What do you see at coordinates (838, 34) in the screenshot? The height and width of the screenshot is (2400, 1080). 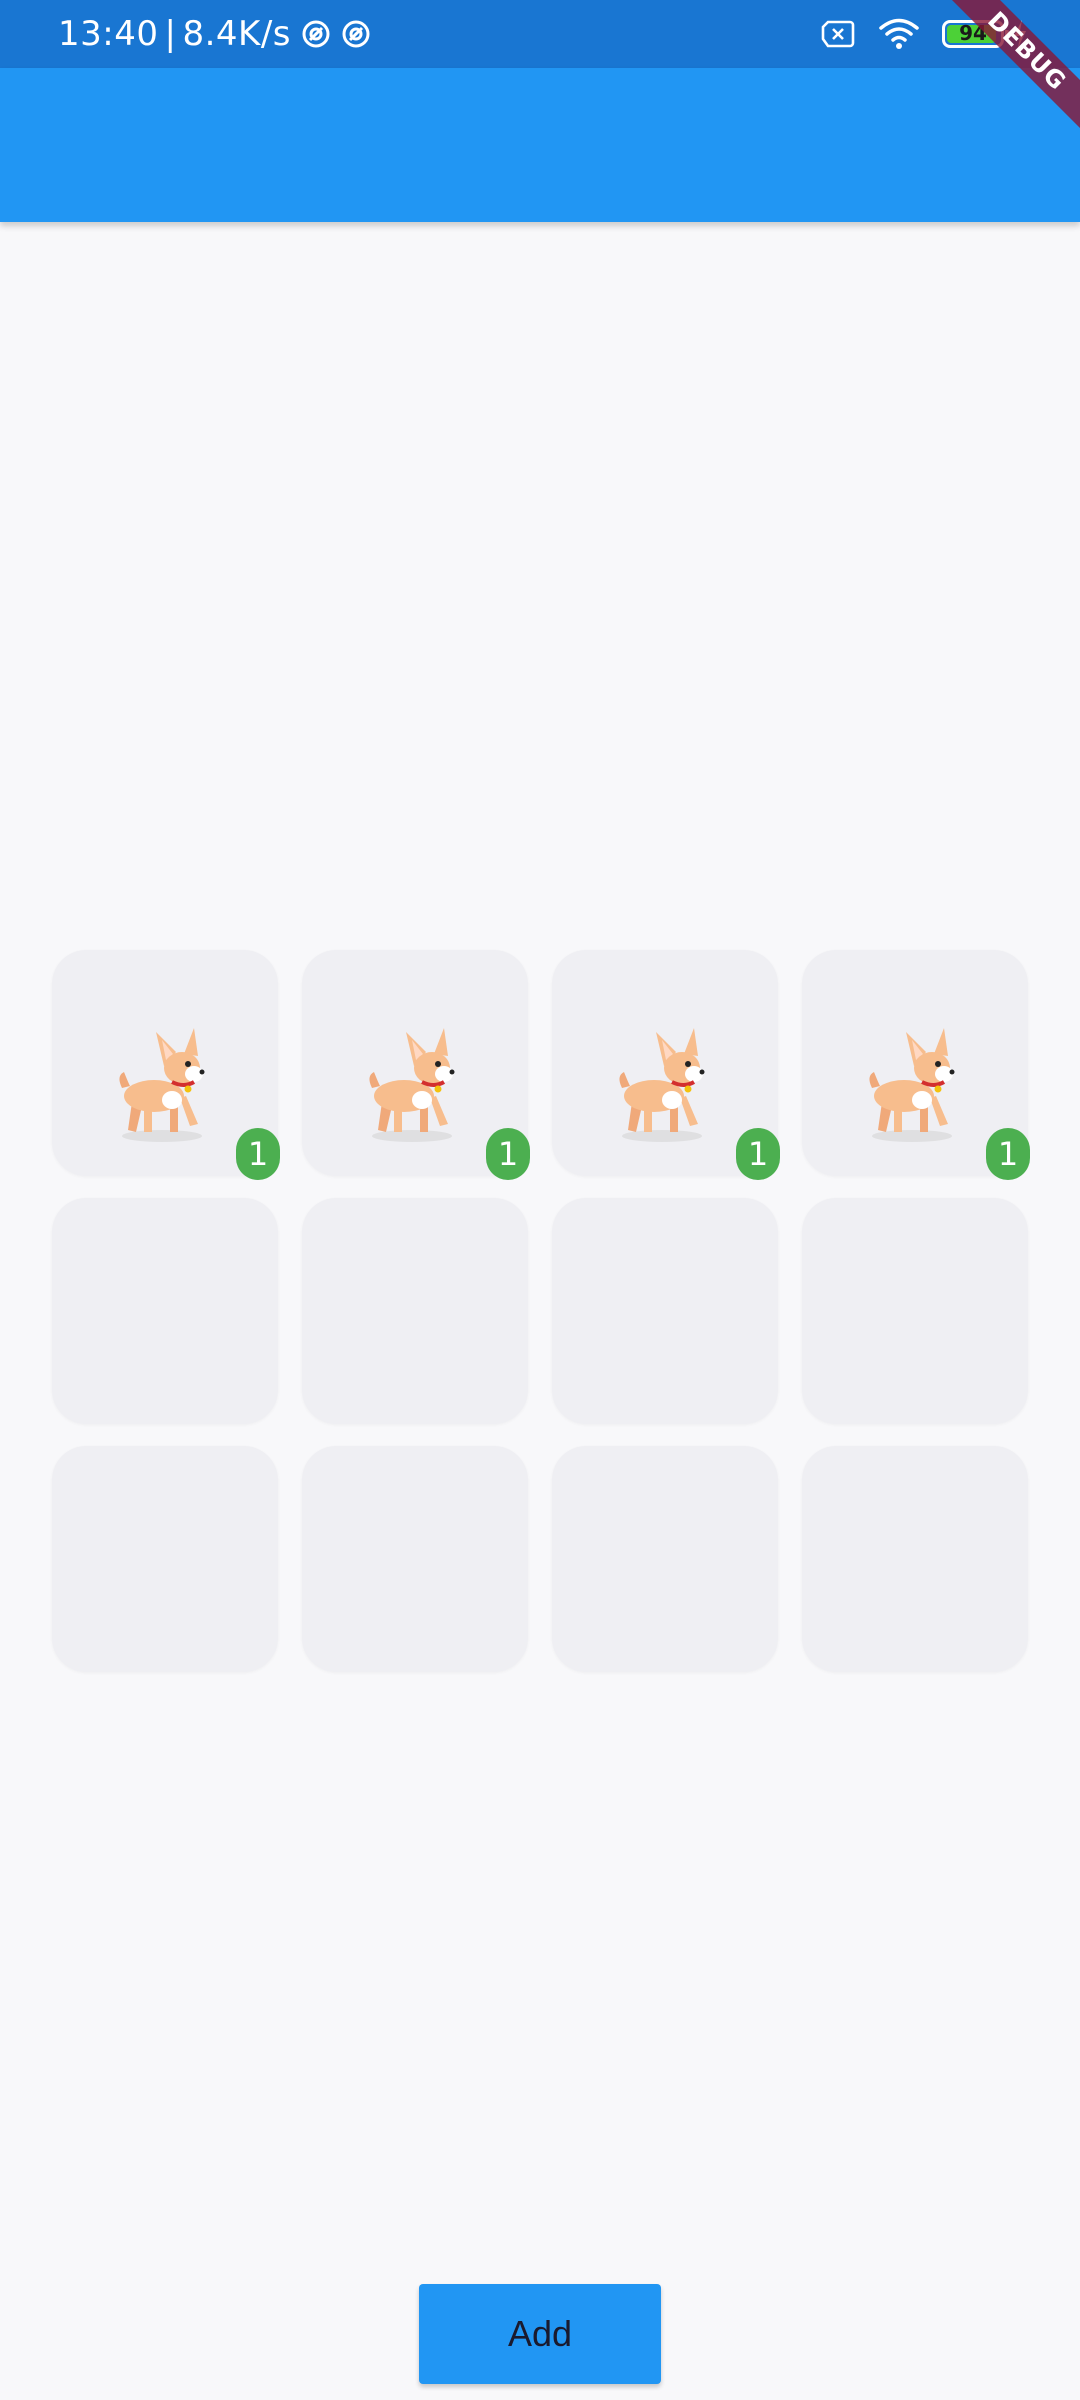 I see `sim-error-icon` at bounding box center [838, 34].